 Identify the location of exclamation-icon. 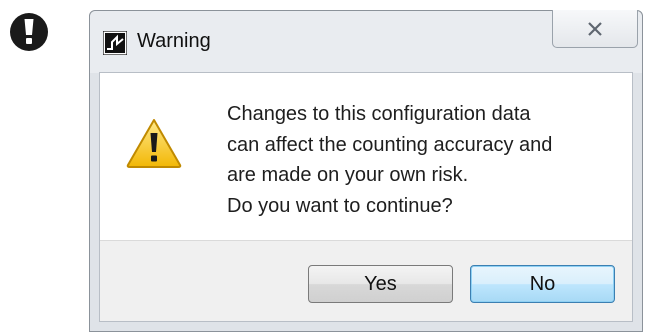
(29, 31).